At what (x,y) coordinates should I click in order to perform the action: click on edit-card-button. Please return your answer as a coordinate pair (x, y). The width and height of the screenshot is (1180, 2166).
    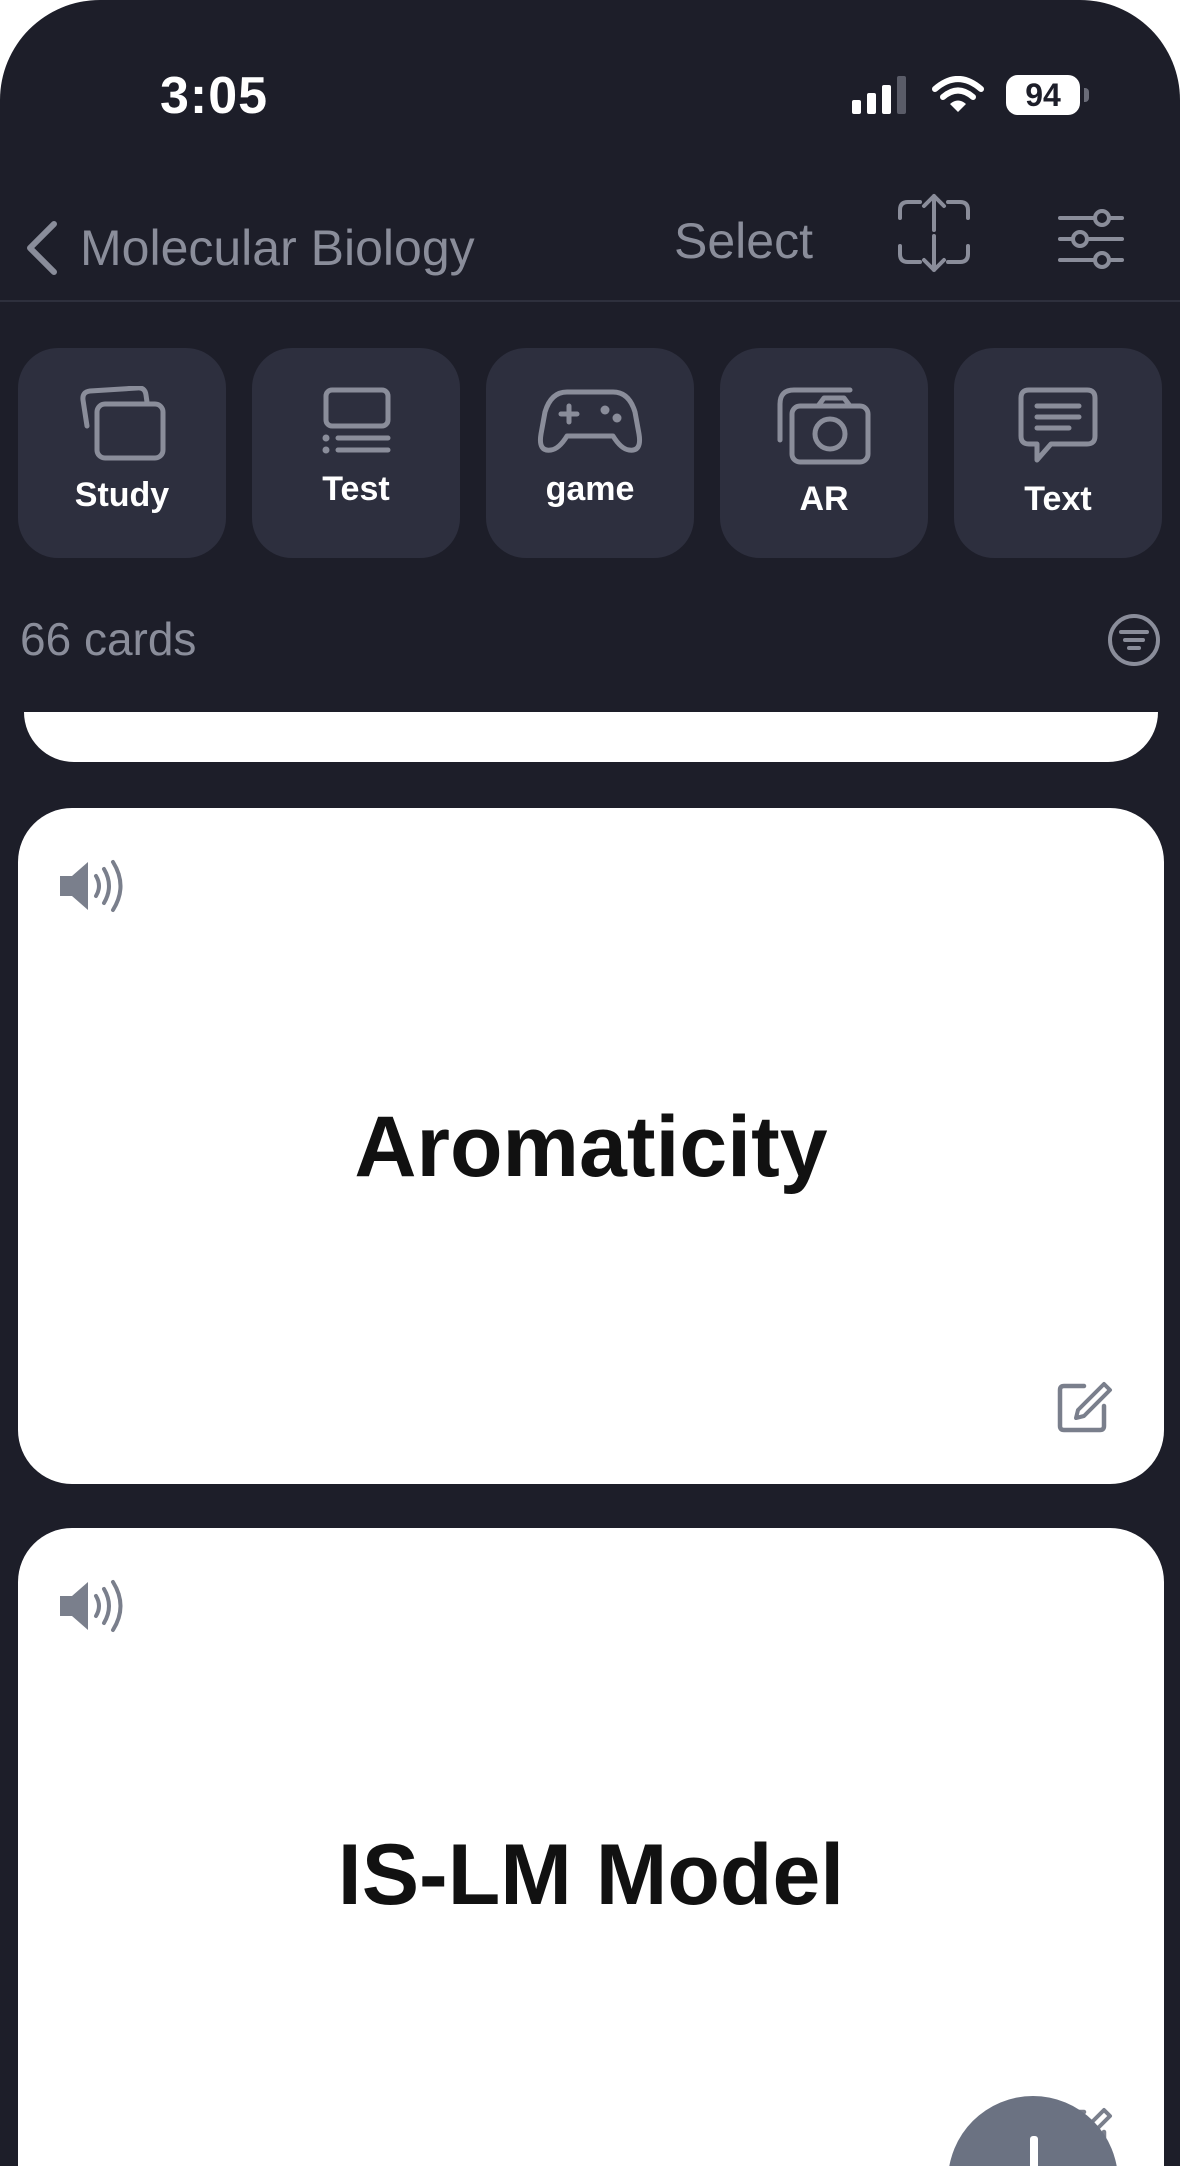
    Looking at the image, I should click on (1084, 1408).